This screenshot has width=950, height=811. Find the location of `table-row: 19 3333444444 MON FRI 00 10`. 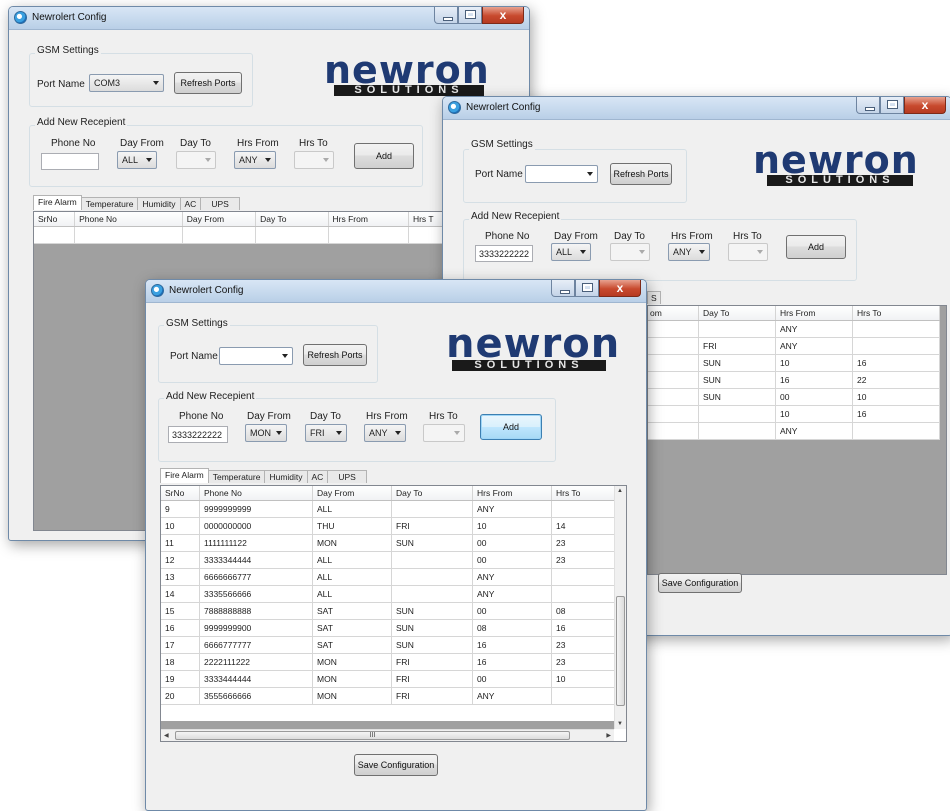

table-row: 19 3333444444 MON FRI 00 10 is located at coordinates (392, 679).